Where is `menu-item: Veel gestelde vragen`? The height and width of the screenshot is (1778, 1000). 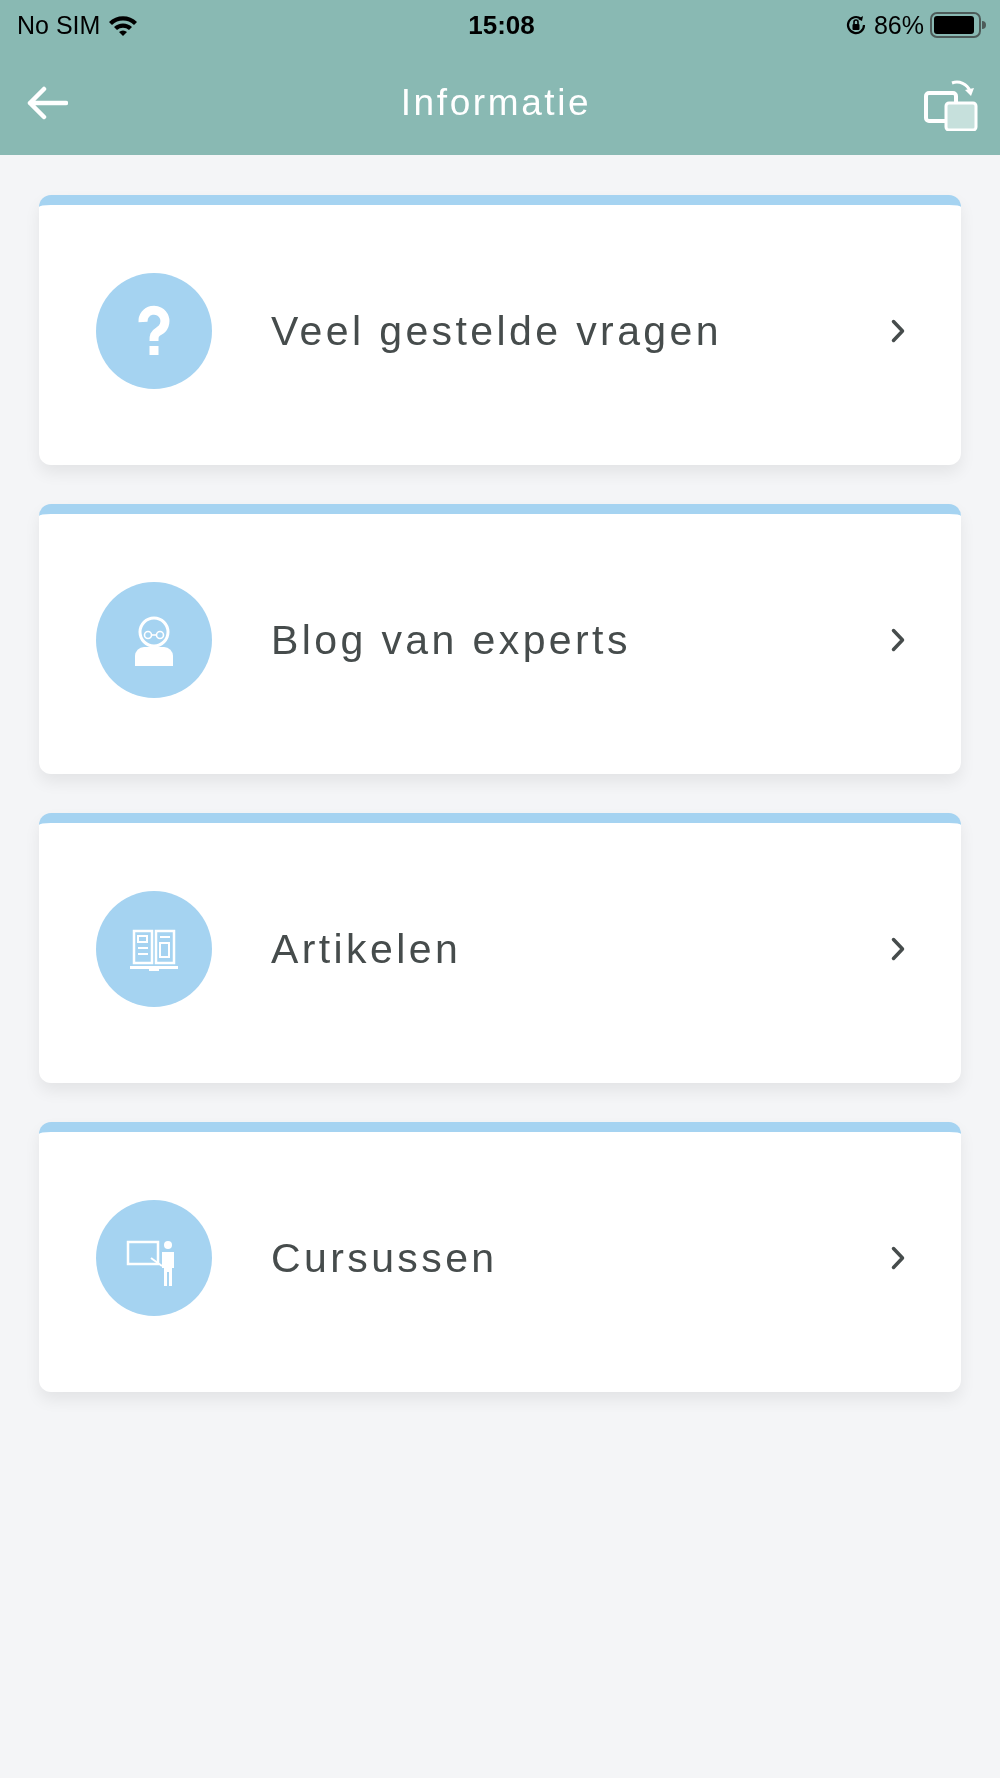
menu-item: Veel gestelde vragen is located at coordinates (500, 330).